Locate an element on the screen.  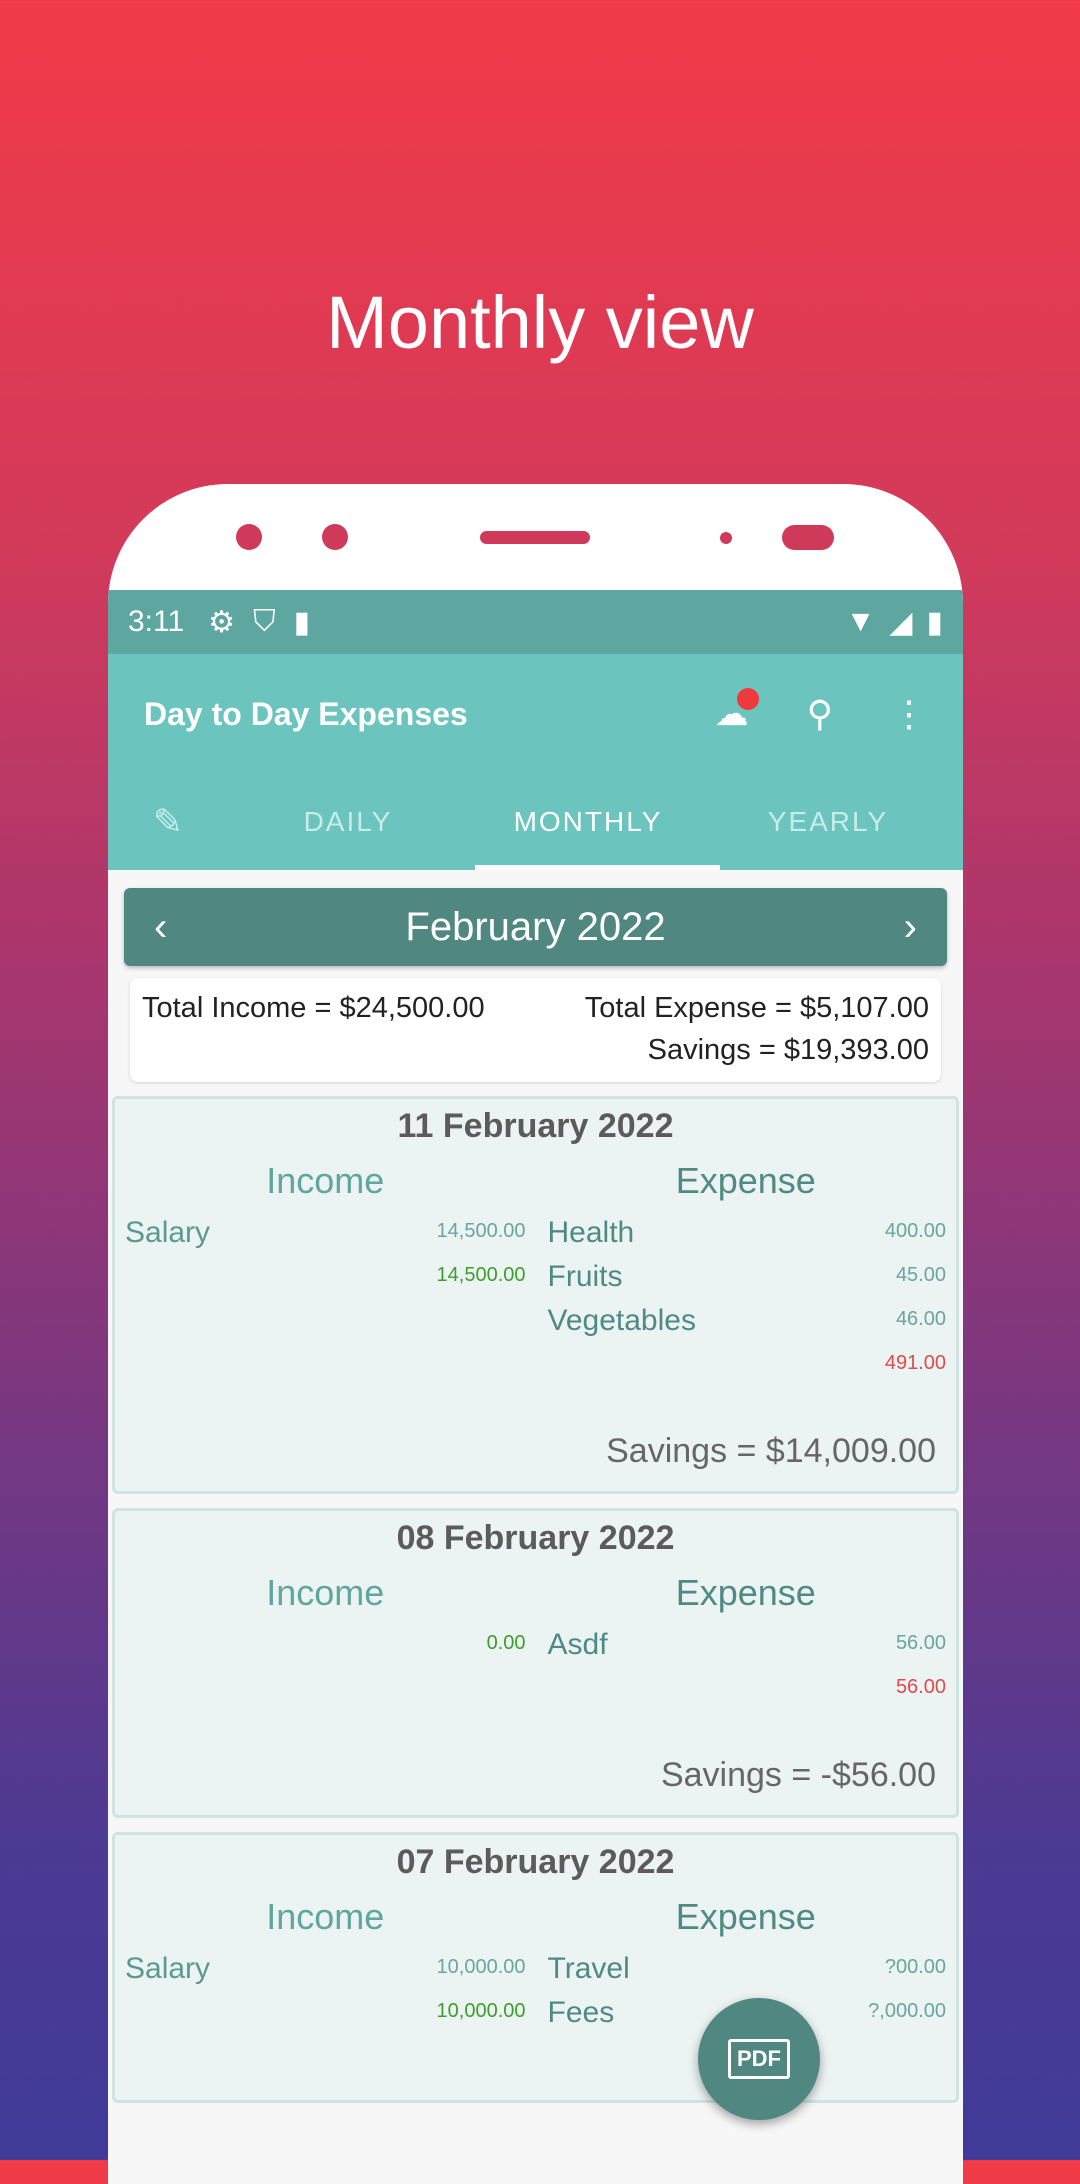
prev-month-button: ‹ is located at coordinates (160, 927).